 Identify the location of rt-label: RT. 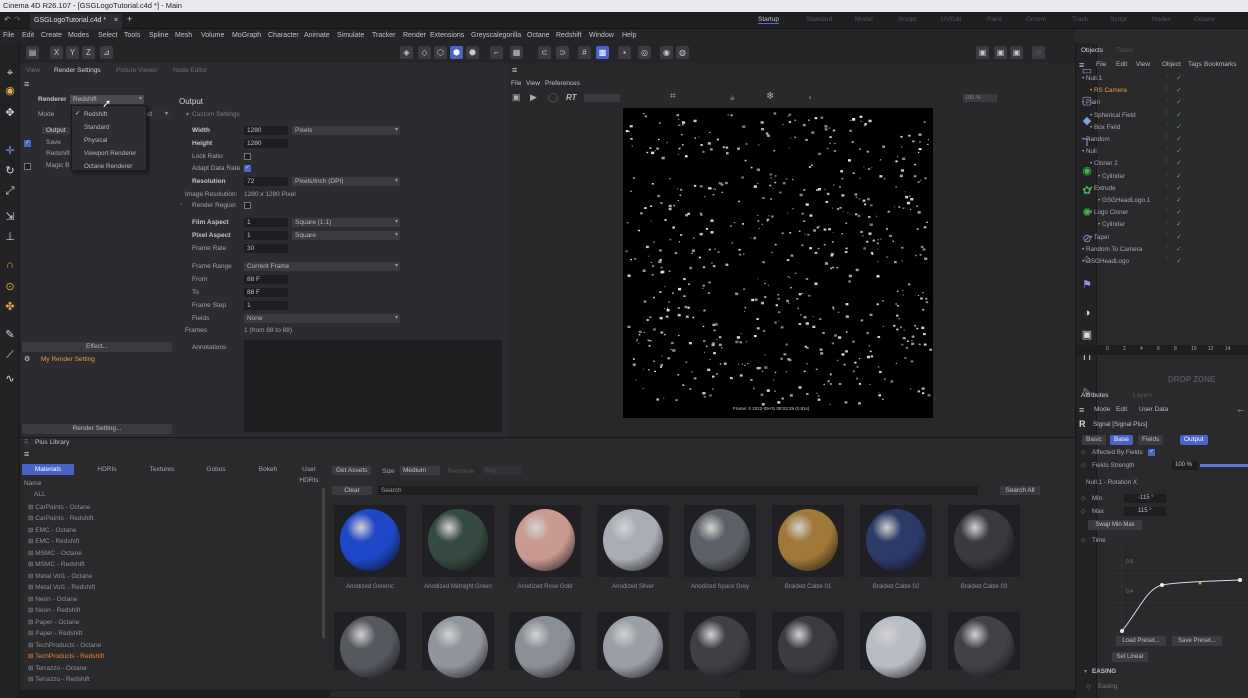
(571, 97).